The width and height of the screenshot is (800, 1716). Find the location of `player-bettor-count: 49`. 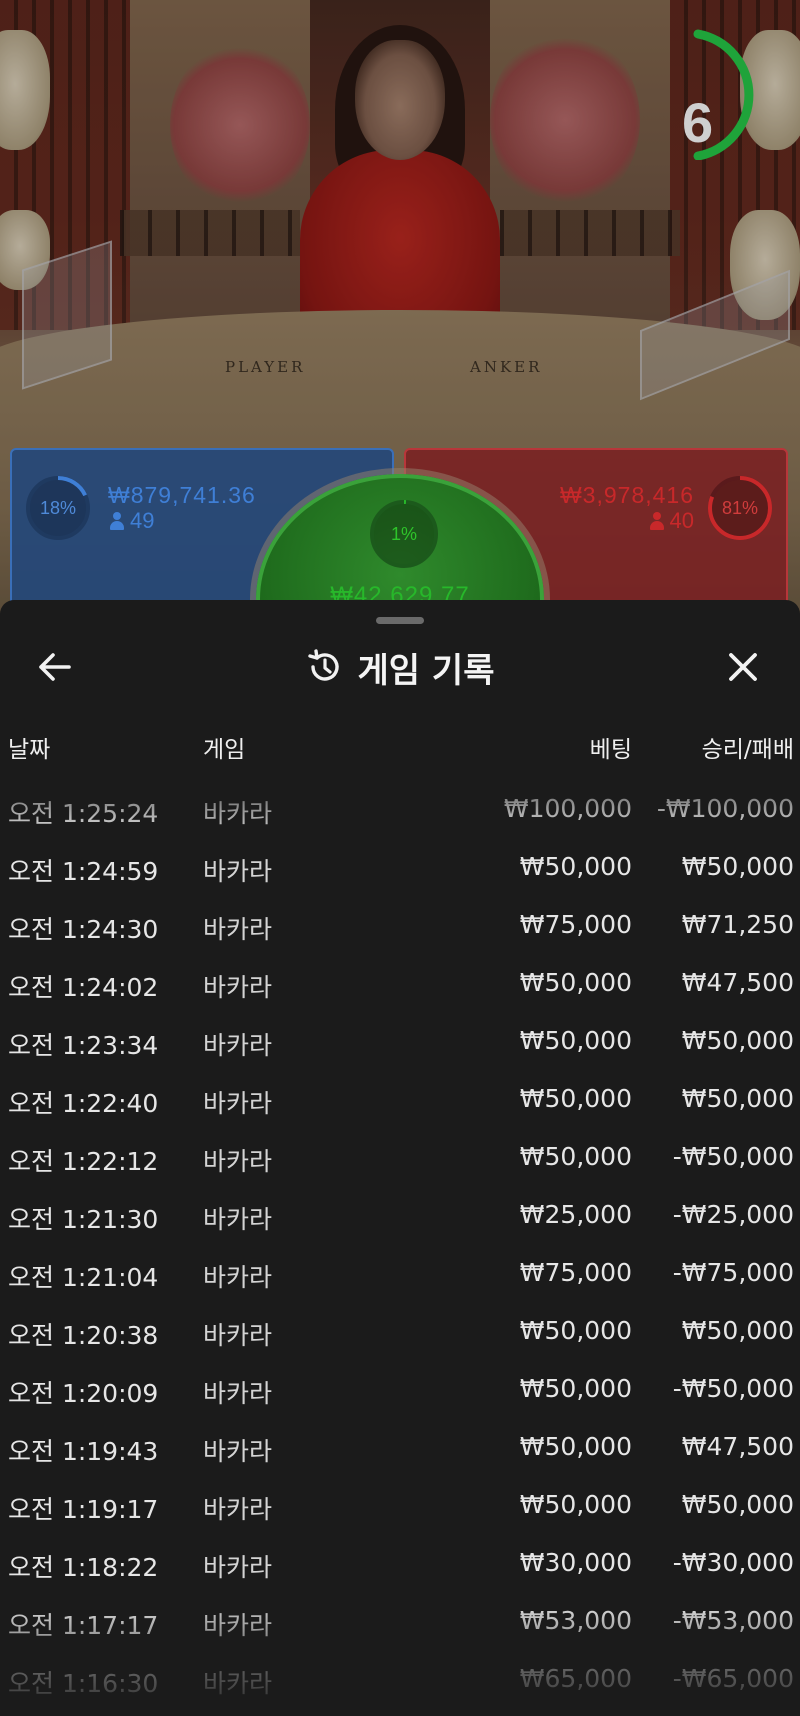

player-bettor-count: 49 is located at coordinates (132, 521).